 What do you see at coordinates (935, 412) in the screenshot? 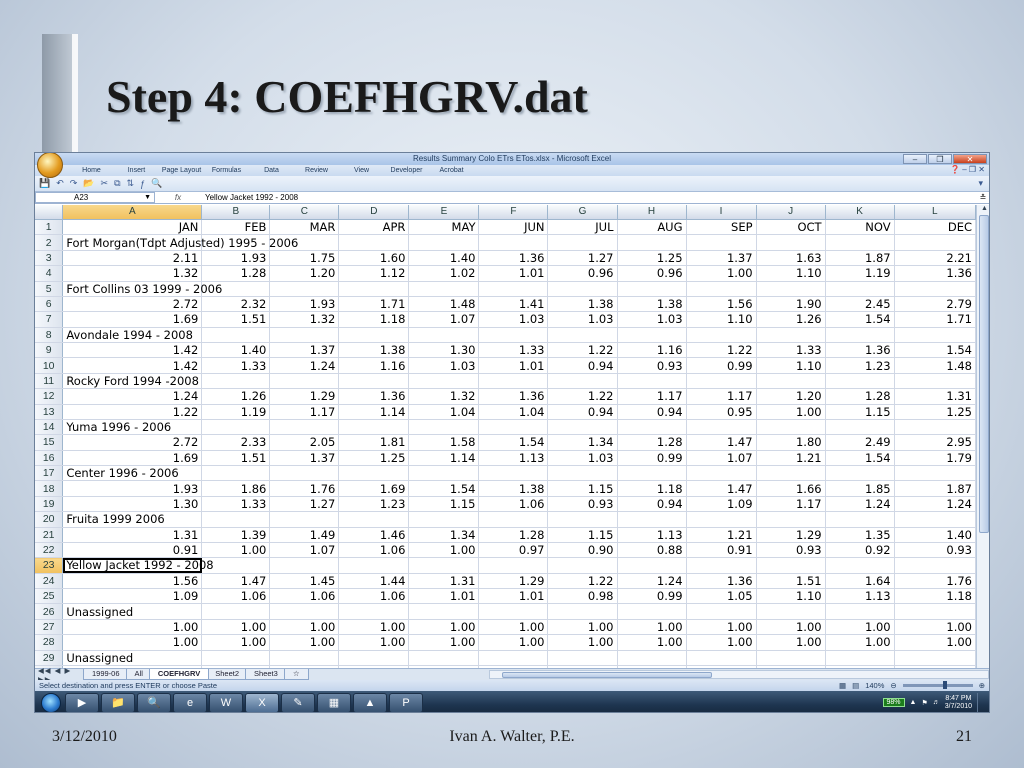
I see `cell: 1.25` at bounding box center [935, 412].